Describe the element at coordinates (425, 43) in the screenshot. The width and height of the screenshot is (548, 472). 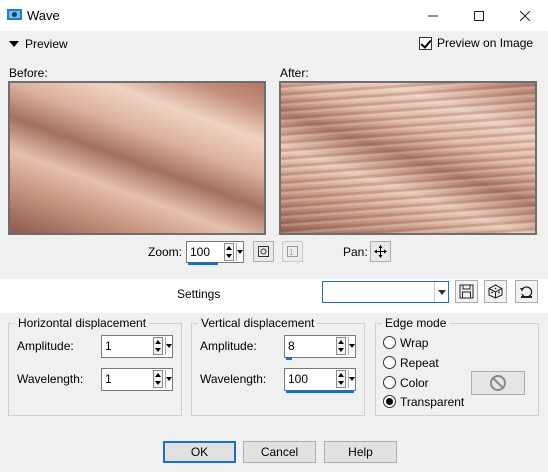
I see `preview-on-image-checkbox` at that location.